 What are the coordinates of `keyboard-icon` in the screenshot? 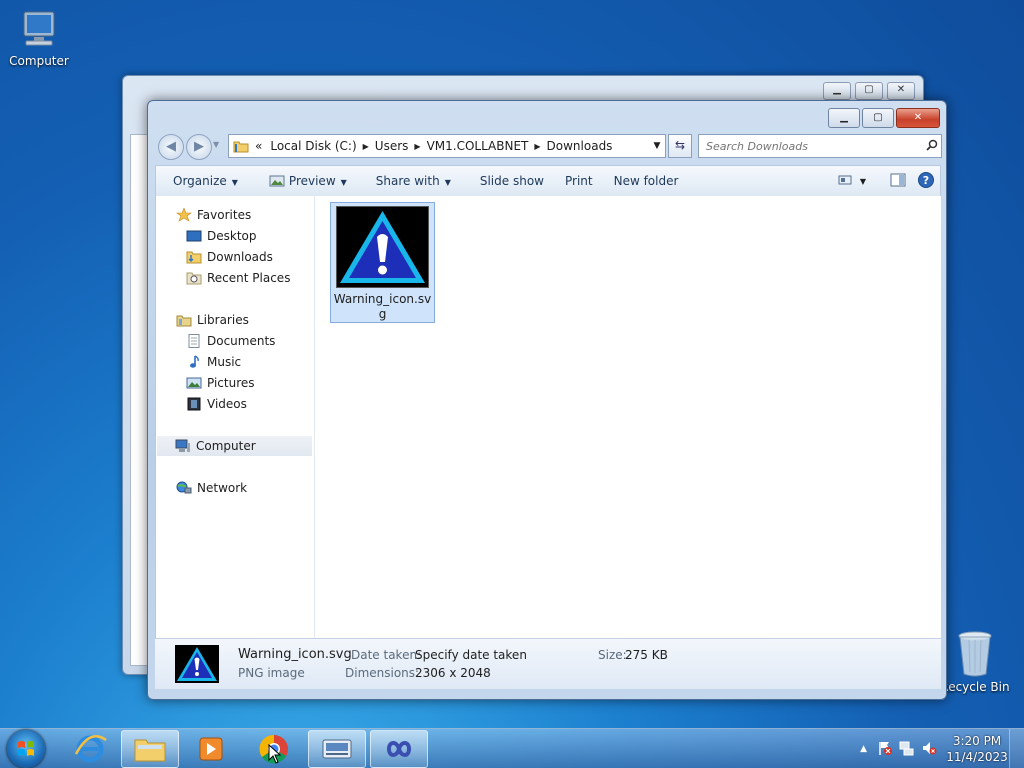 It's located at (337, 749).